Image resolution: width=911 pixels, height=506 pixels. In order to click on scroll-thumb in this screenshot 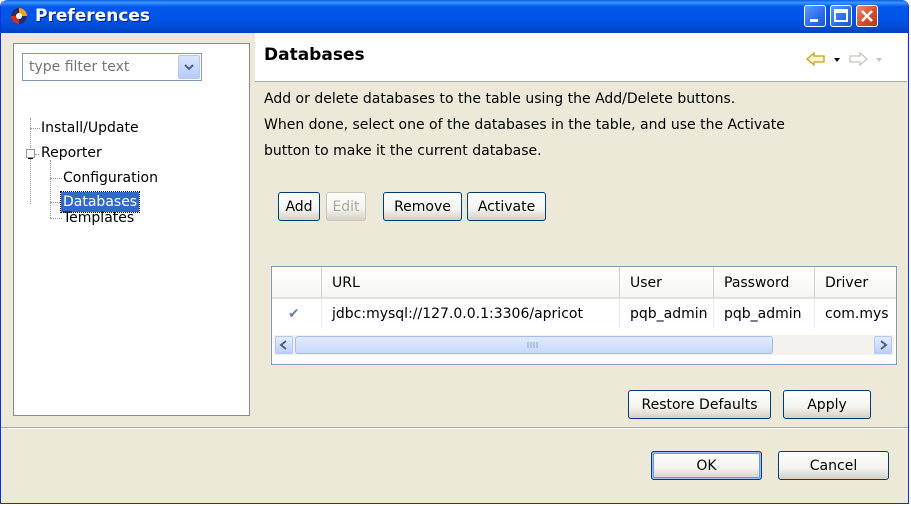, I will do `click(534, 345)`.